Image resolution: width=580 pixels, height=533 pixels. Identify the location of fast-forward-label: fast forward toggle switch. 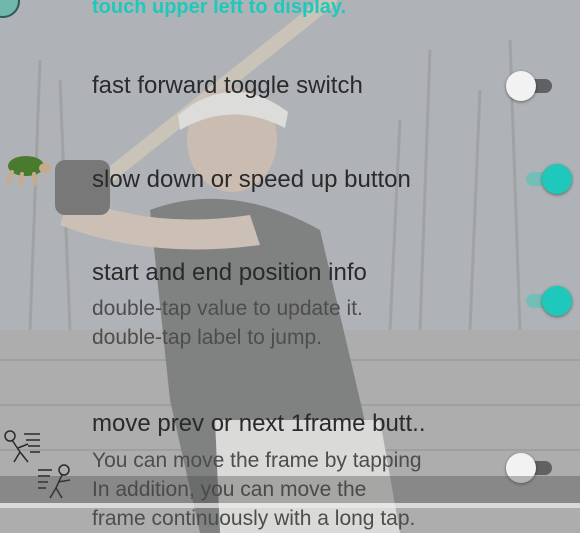
(227, 85).